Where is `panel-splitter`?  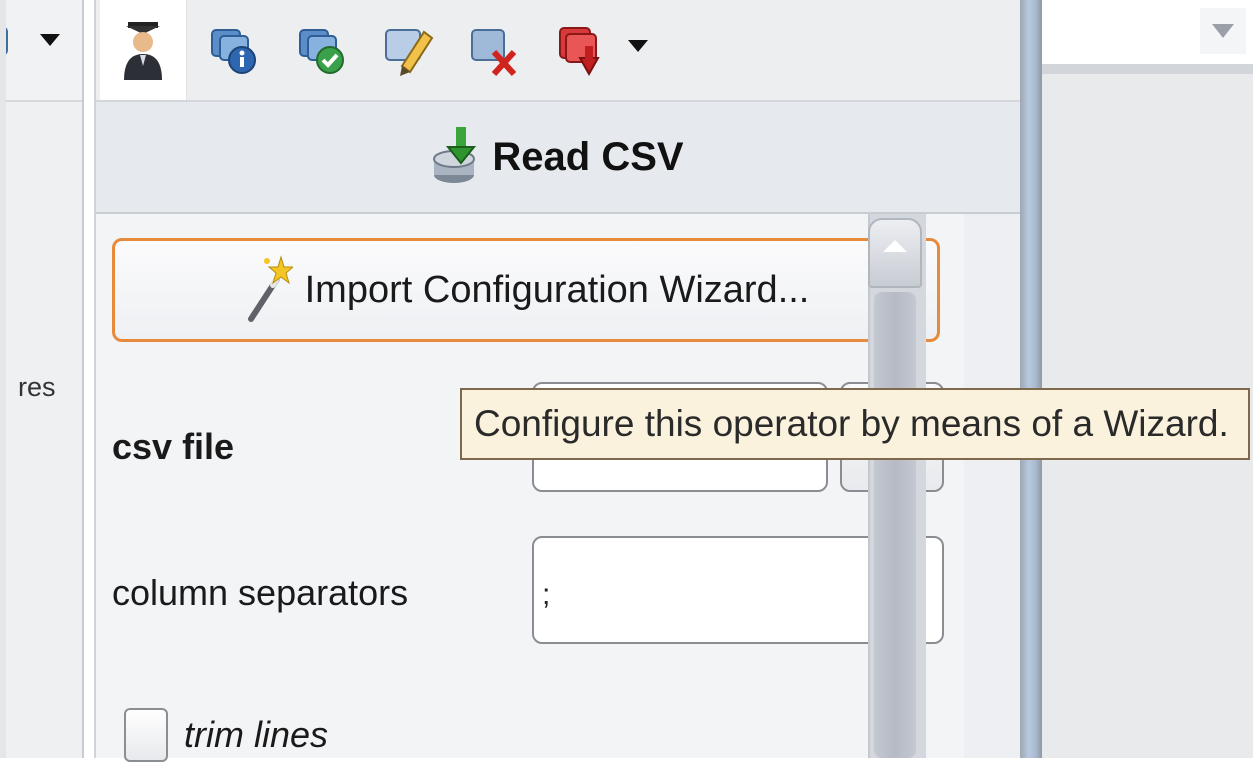 panel-splitter is located at coordinates (1031, 379).